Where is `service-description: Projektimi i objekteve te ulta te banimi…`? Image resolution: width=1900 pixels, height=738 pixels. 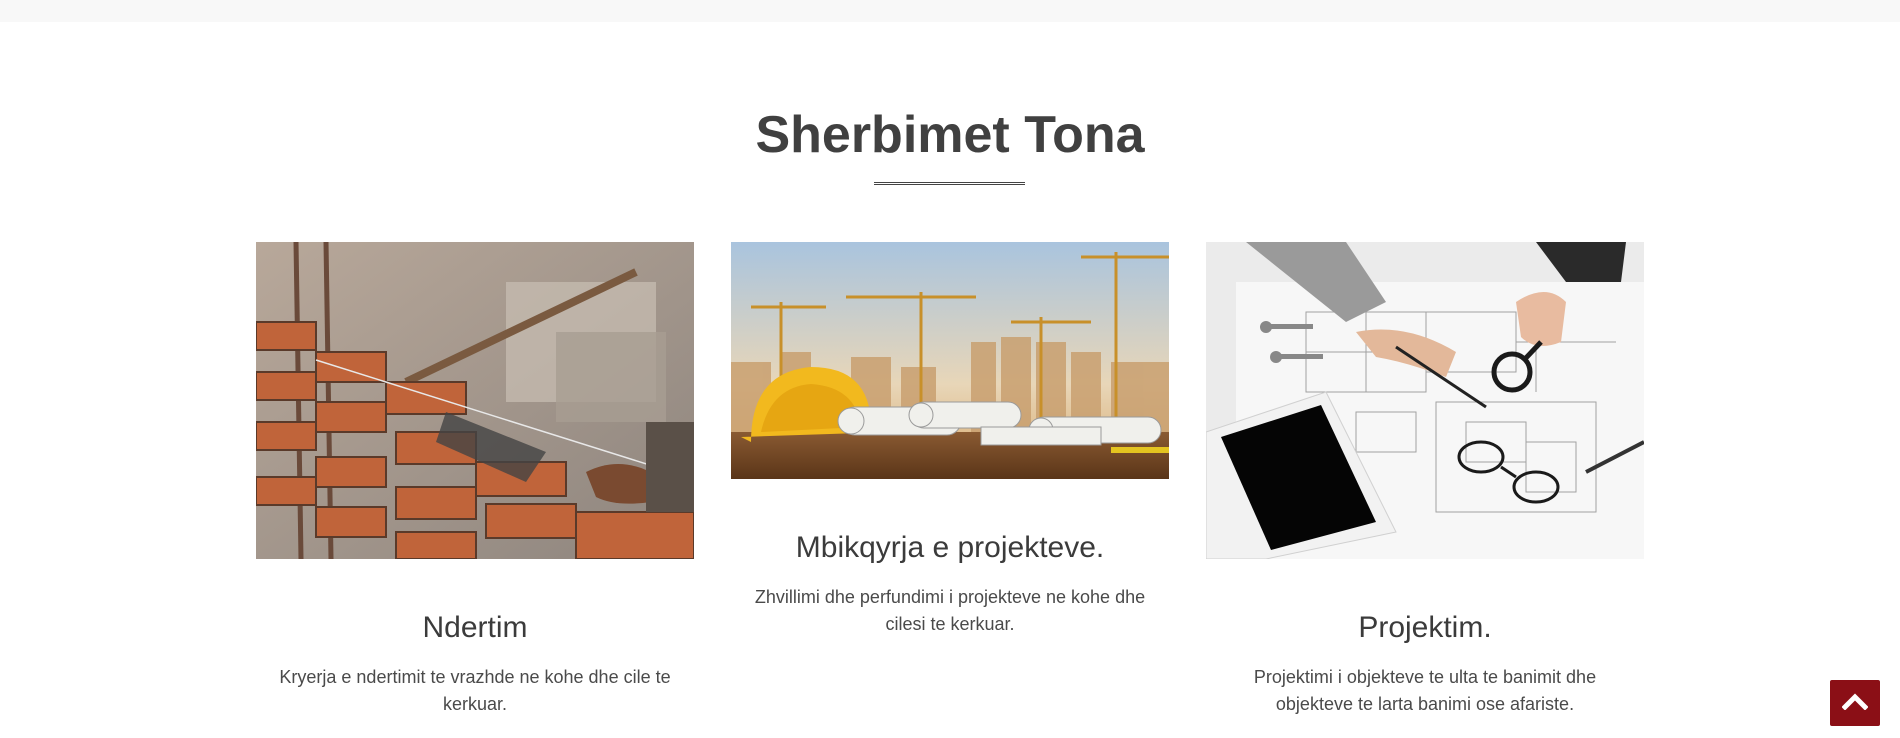
service-description: Projektimi i objekteve te ulta te banimi… is located at coordinates (1425, 690).